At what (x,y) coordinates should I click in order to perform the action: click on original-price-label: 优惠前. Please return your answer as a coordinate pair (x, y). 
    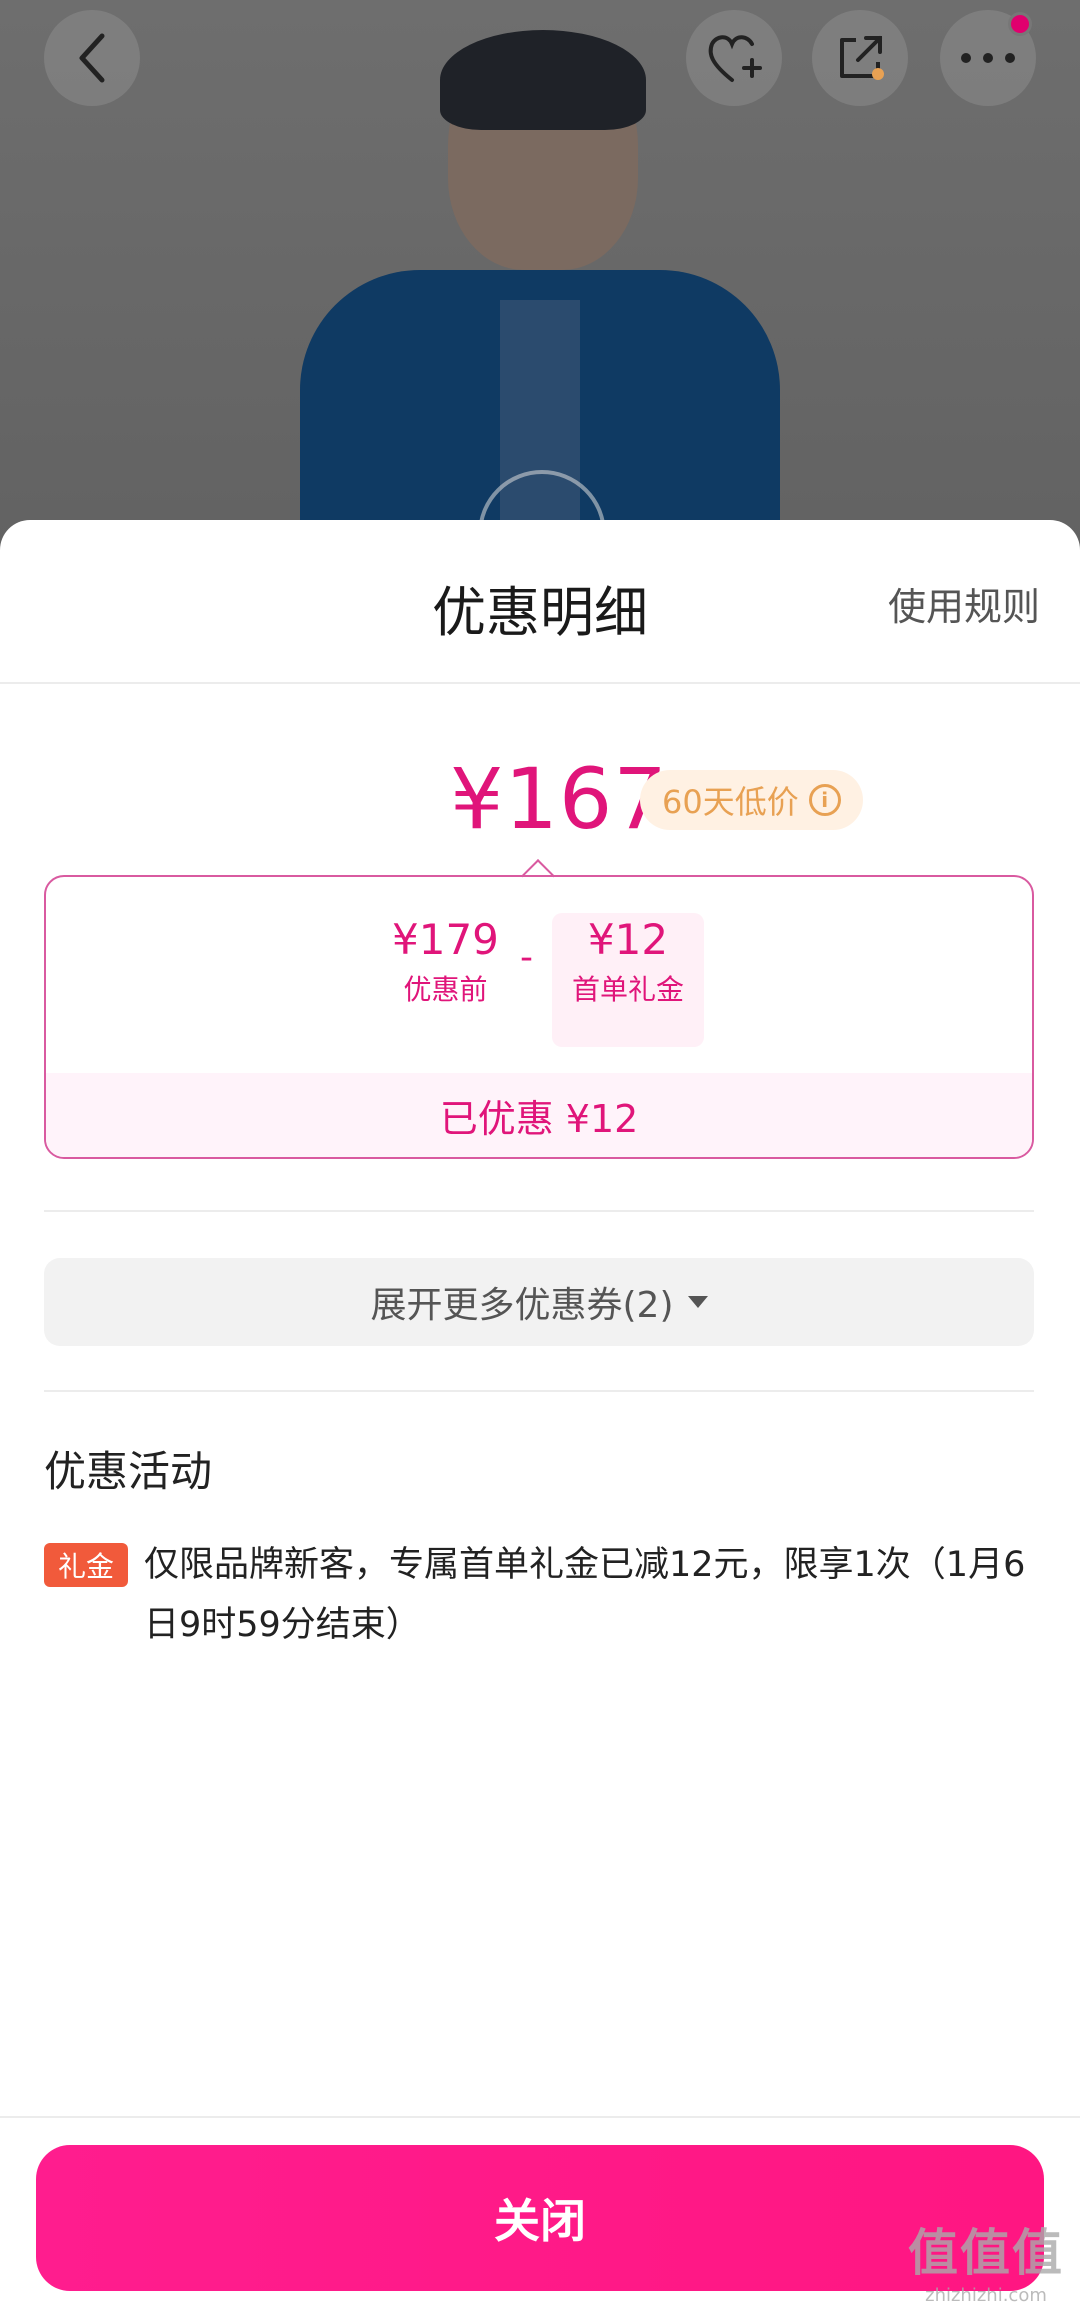
    Looking at the image, I should click on (445, 989).